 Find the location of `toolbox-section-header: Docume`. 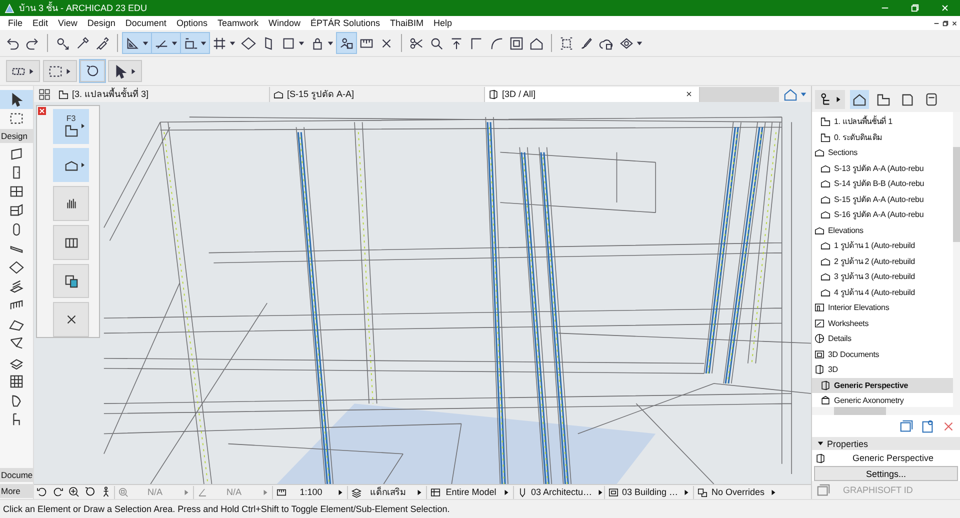

toolbox-section-header: Docume is located at coordinates (16, 475).